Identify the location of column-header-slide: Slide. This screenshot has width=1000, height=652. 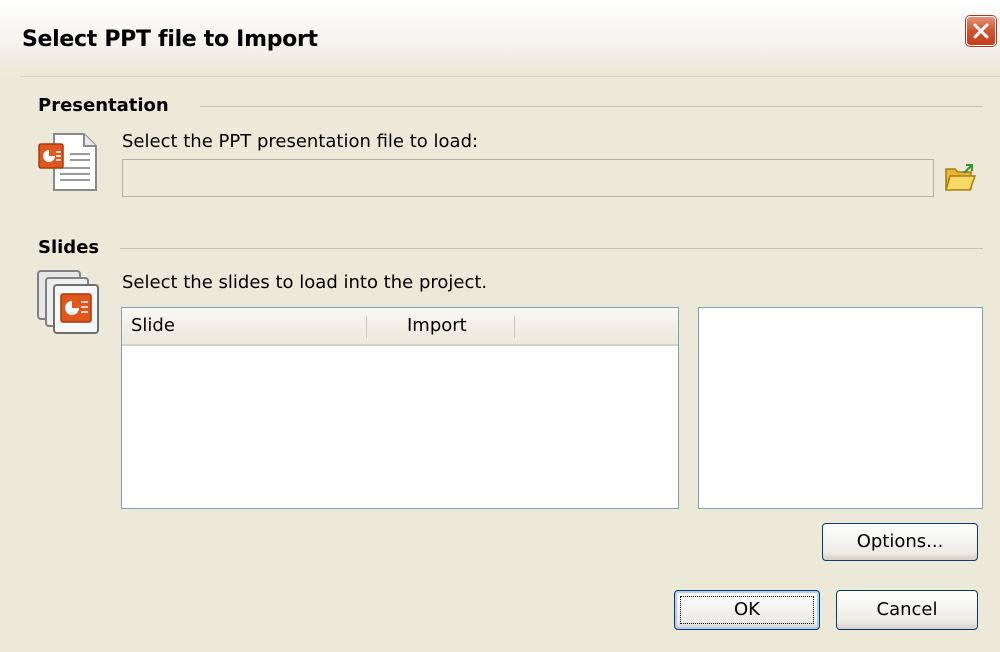
(153, 326).